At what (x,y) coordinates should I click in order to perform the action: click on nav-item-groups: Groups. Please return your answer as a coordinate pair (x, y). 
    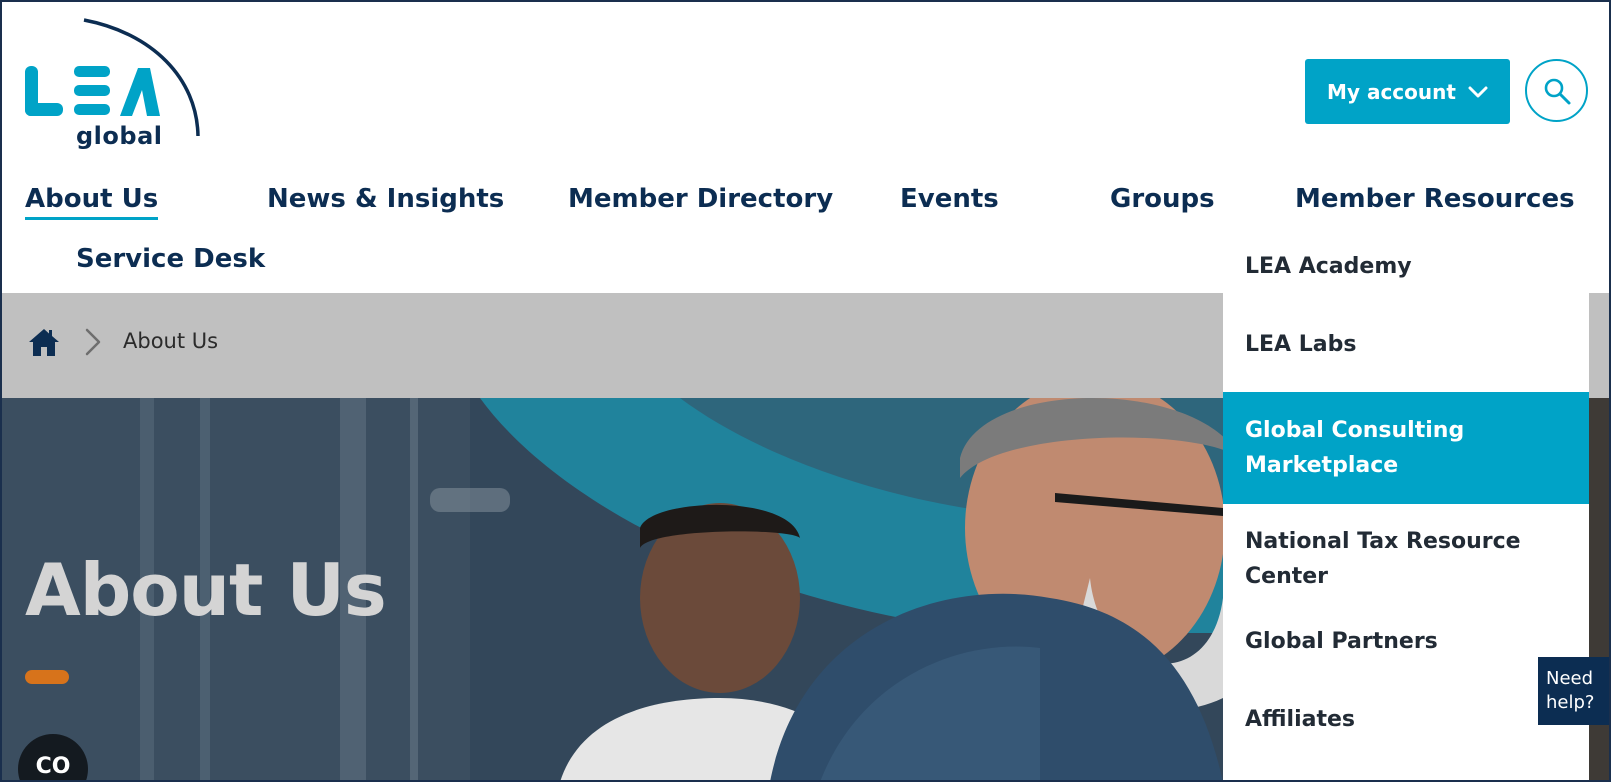
    Looking at the image, I should click on (1162, 199).